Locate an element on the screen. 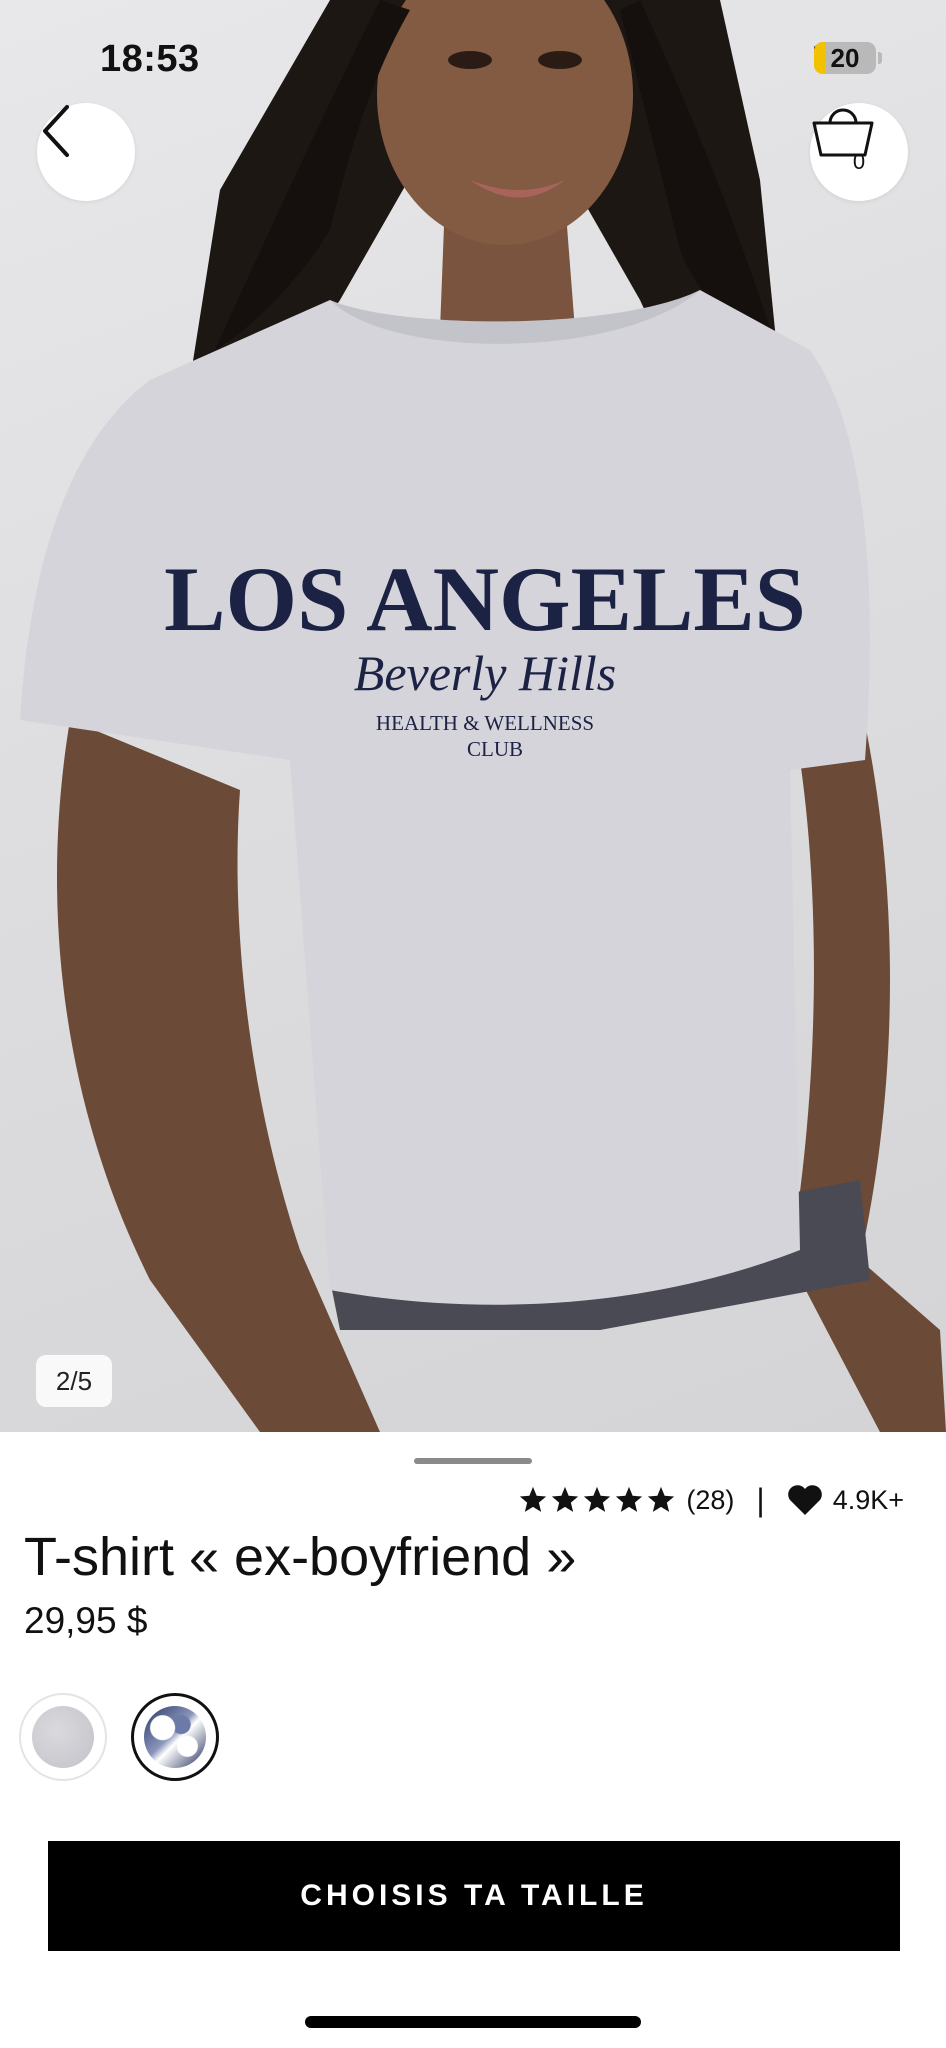  choose-size-button: CHOISIS TA TAILLE is located at coordinates (474, 1896).